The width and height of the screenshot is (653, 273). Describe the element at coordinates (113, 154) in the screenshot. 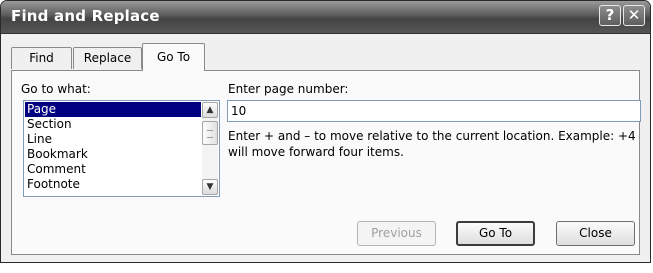

I see `list-item-bookmark: Bookmark` at that location.